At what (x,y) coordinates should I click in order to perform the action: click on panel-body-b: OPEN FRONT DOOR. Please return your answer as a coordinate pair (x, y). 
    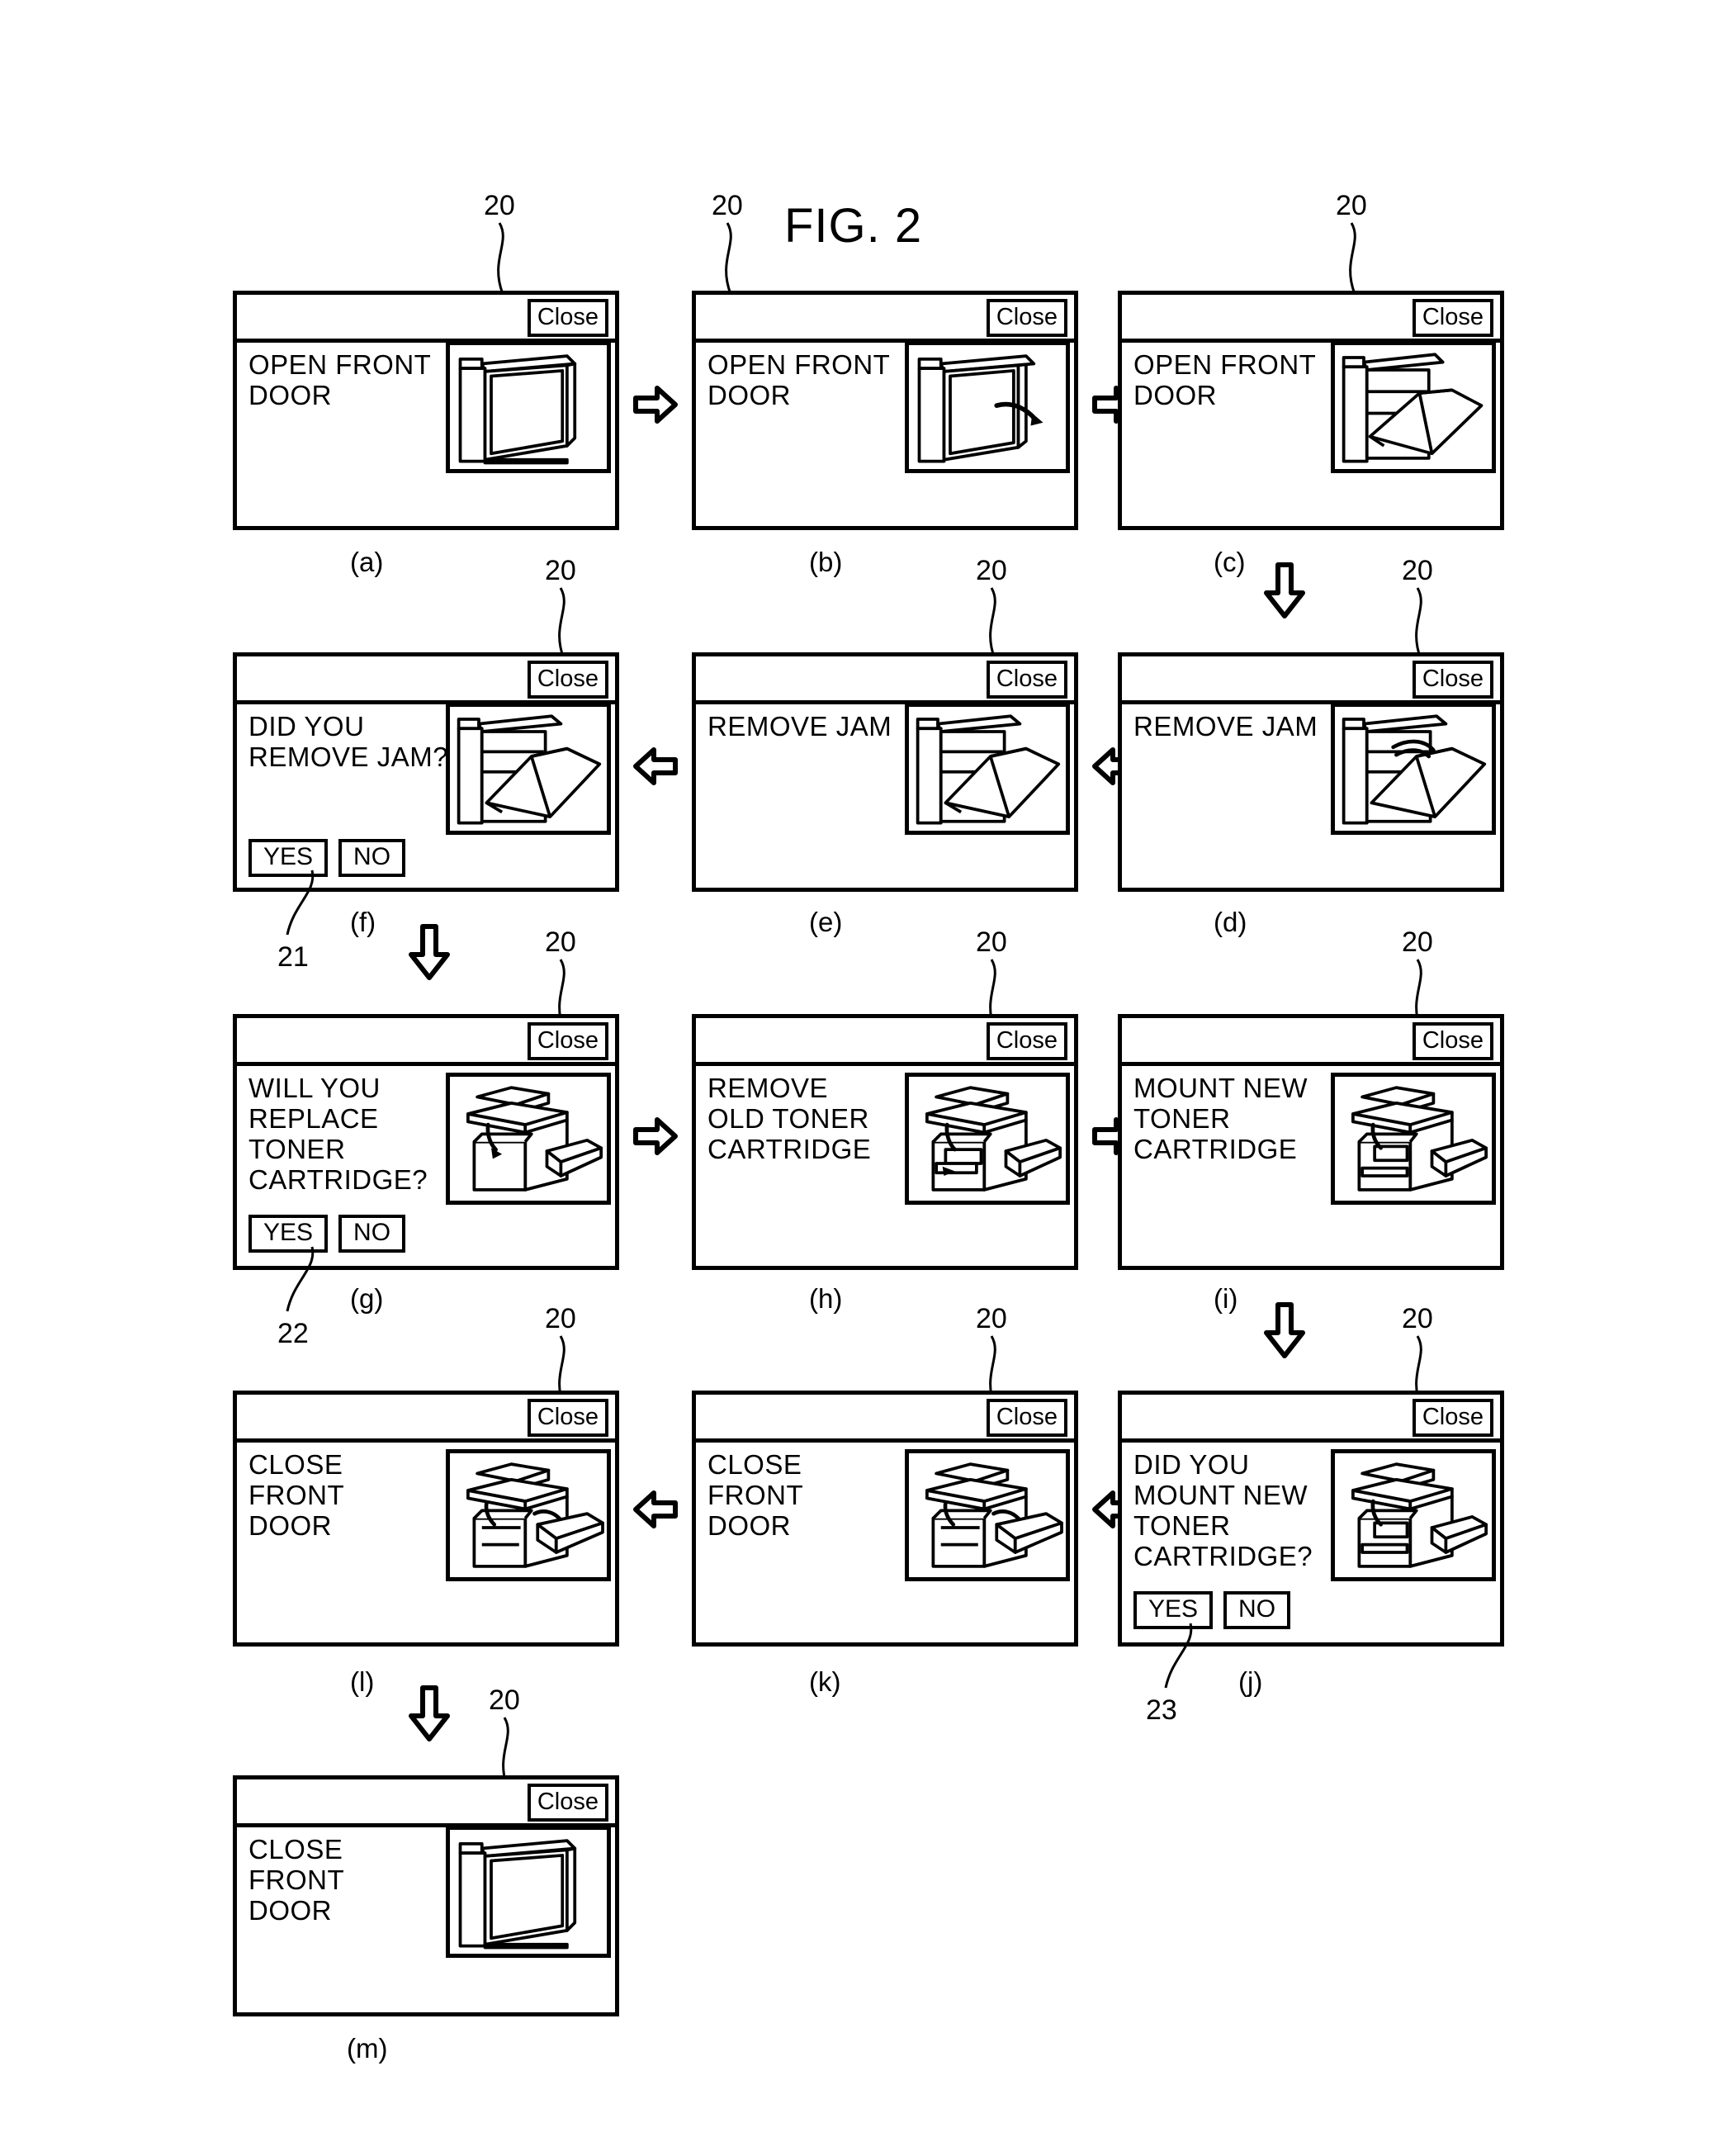
    Looking at the image, I should click on (885, 434).